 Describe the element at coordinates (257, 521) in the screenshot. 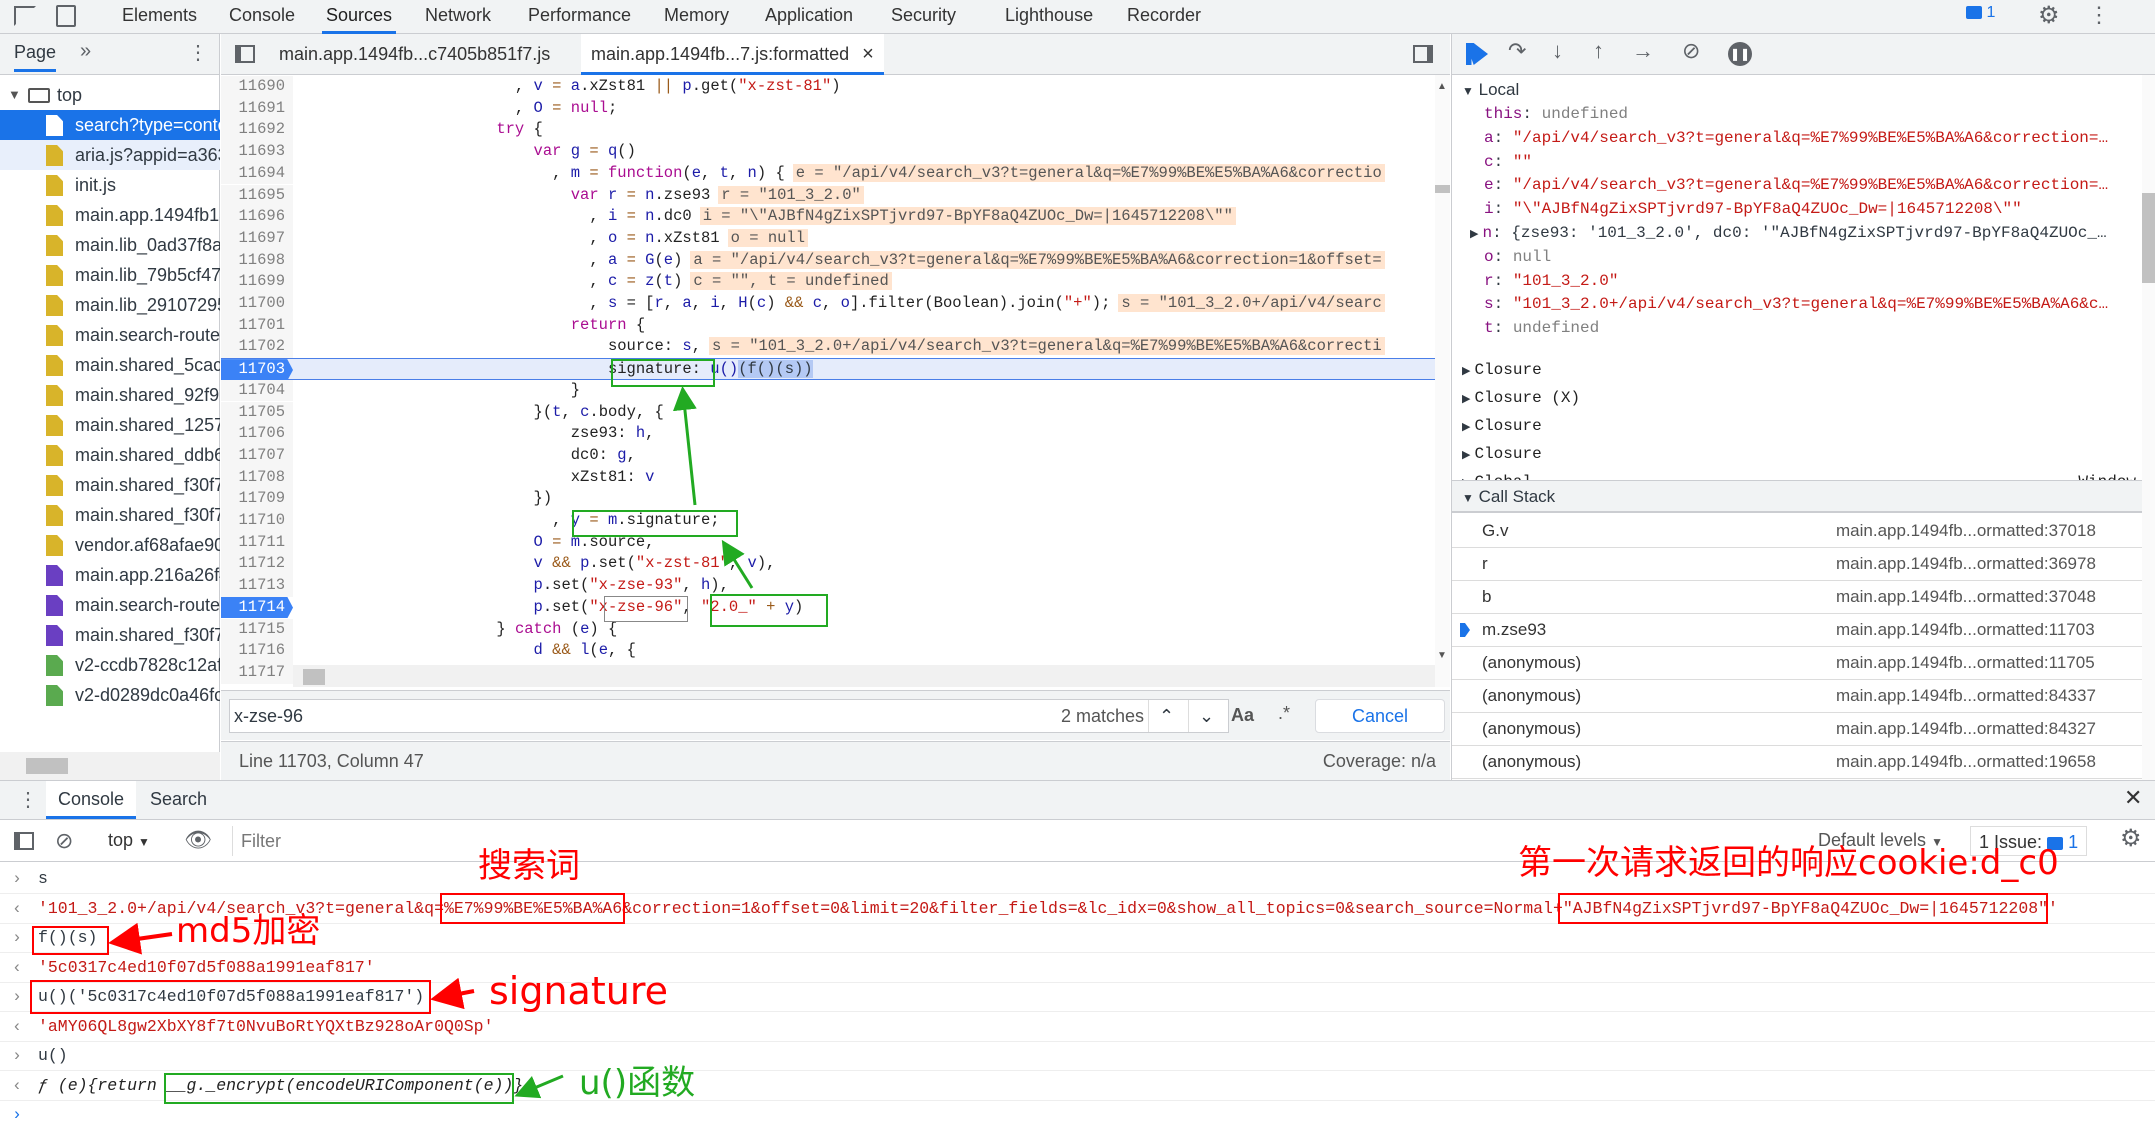

I see `line-number: 11710` at that location.